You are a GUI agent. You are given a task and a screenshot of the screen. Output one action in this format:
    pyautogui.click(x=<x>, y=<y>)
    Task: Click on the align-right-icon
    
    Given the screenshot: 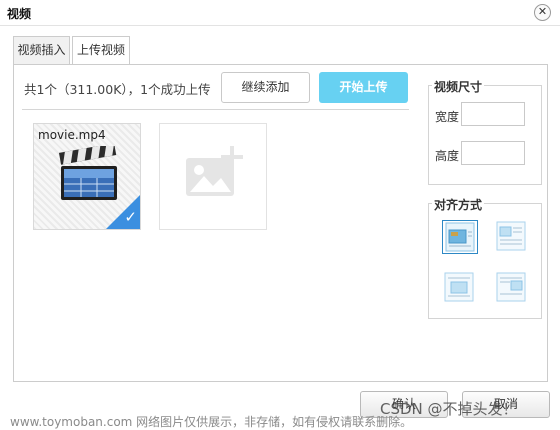 What is the action you would take?
    pyautogui.click(x=459, y=287)
    